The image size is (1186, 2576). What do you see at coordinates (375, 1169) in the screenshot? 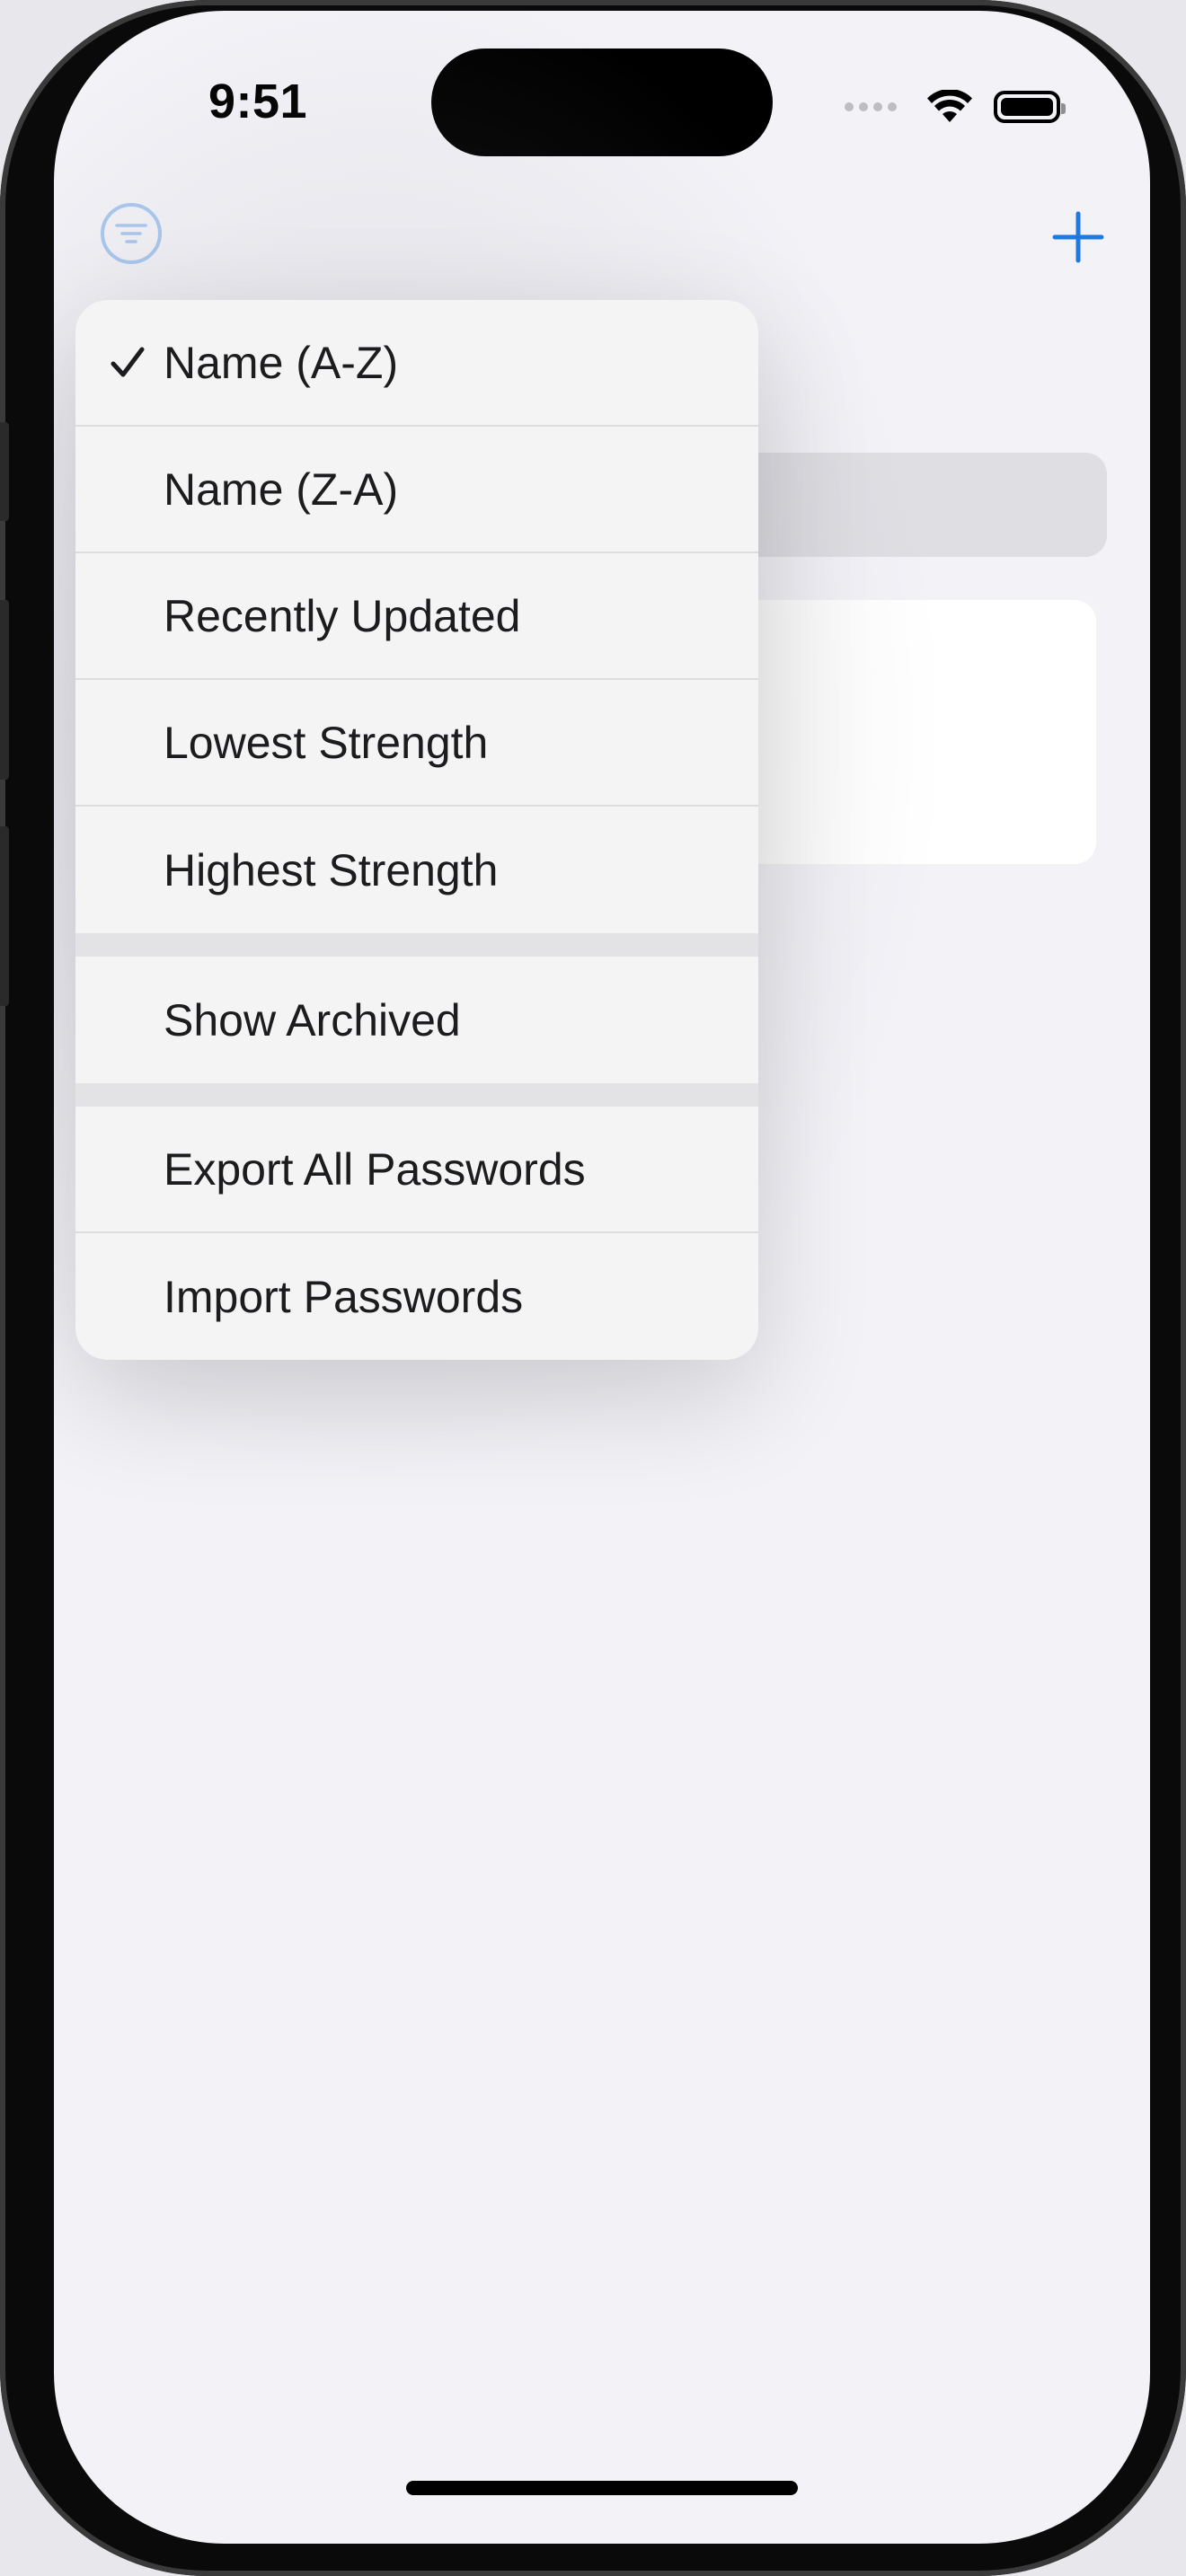
I see `menu-item-label: Export All Passwords` at bounding box center [375, 1169].